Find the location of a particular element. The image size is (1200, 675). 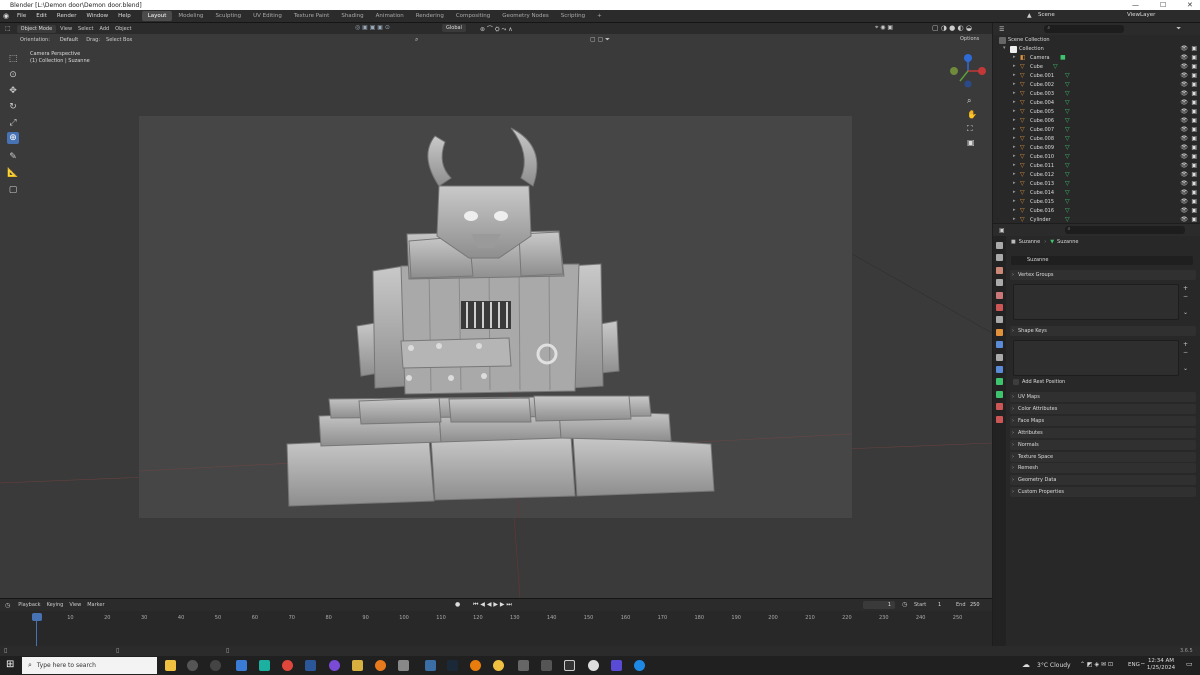

particles-tab-icon is located at coordinates (999, 357).